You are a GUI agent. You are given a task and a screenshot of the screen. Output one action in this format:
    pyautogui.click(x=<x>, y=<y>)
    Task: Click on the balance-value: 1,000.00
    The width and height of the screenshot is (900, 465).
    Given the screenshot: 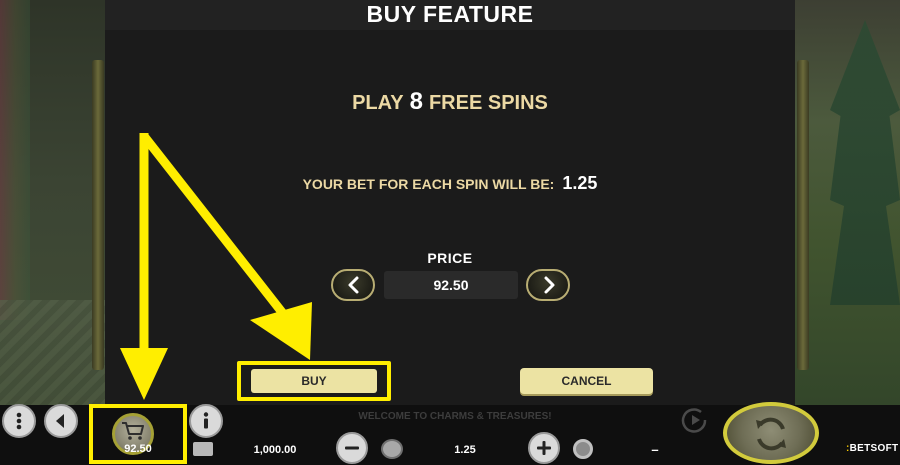 What is the action you would take?
    pyautogui.click(x=275, y=450)
    